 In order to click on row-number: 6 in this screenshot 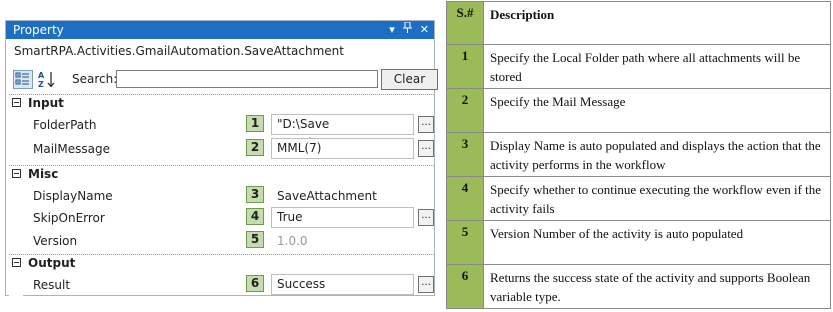, I will do `click(465, 286)`.